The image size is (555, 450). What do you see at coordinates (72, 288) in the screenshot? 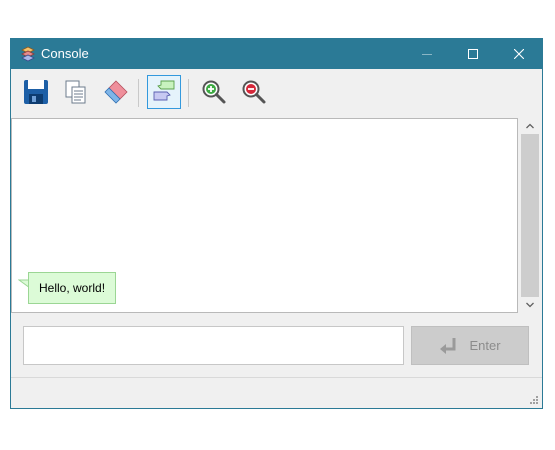
I see `message-bubble: Hello, world!` at bounding box center [72, 288].